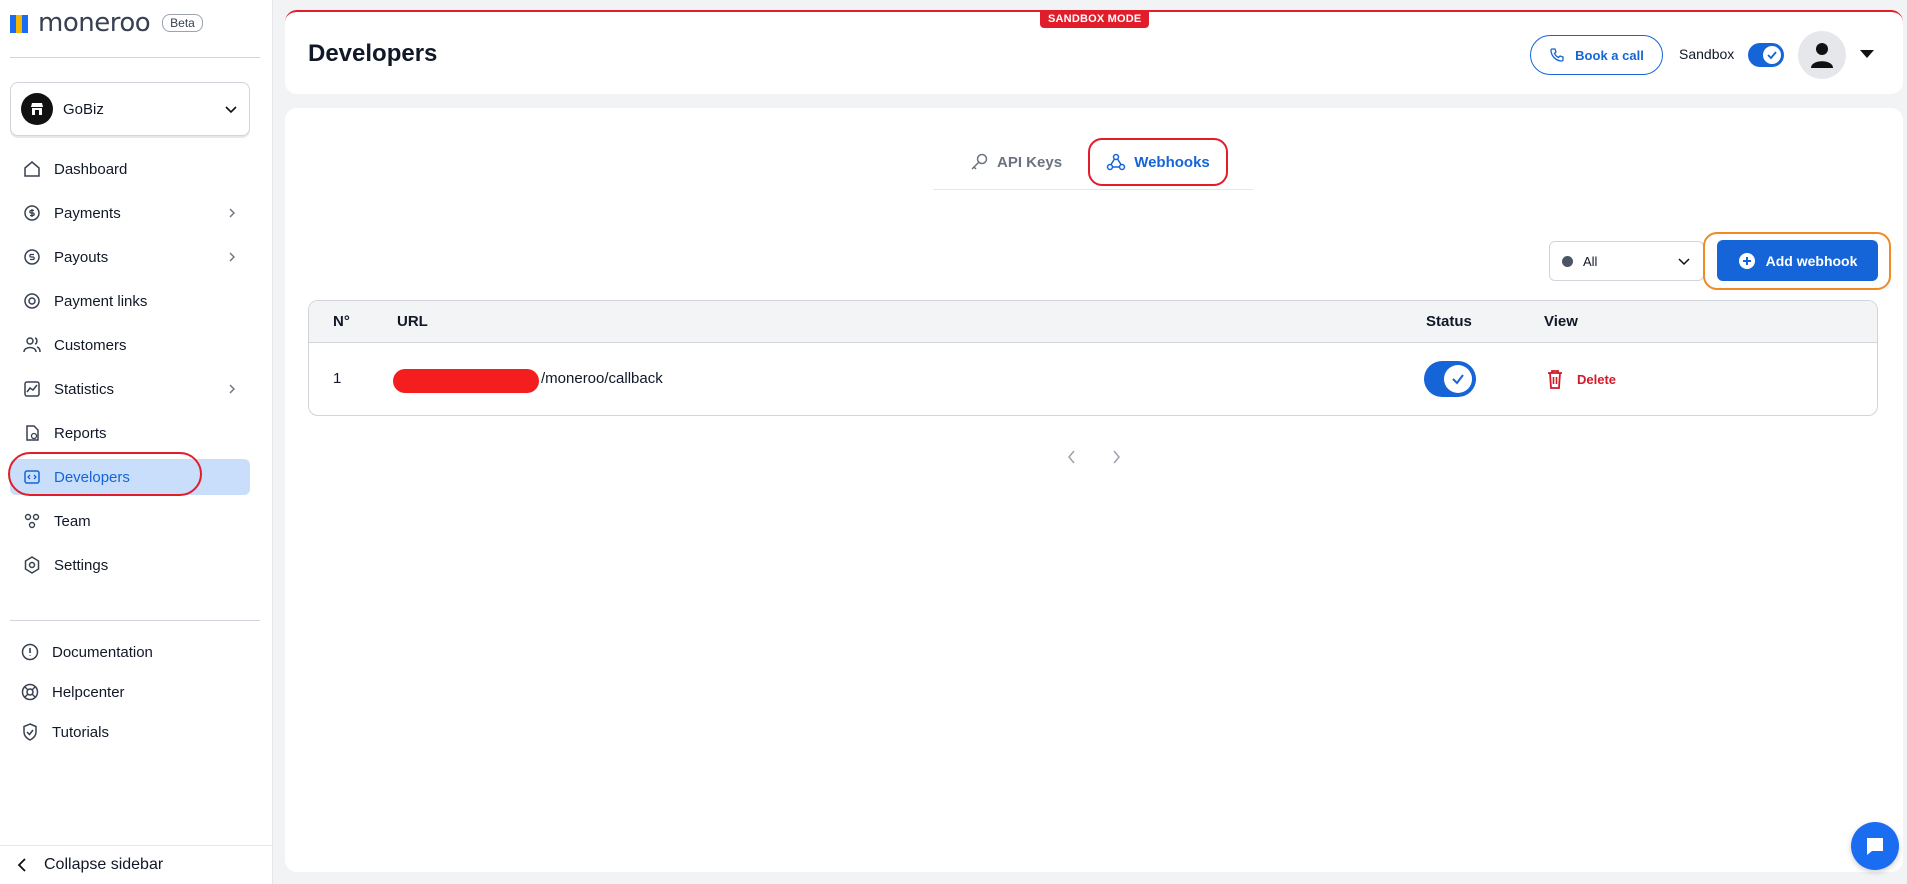 The height and width of the screenshot is (884, 1907). Describe the element at coordinates (20, 23) in the screenshot. I see `moneroo-logo-icon` at that location.